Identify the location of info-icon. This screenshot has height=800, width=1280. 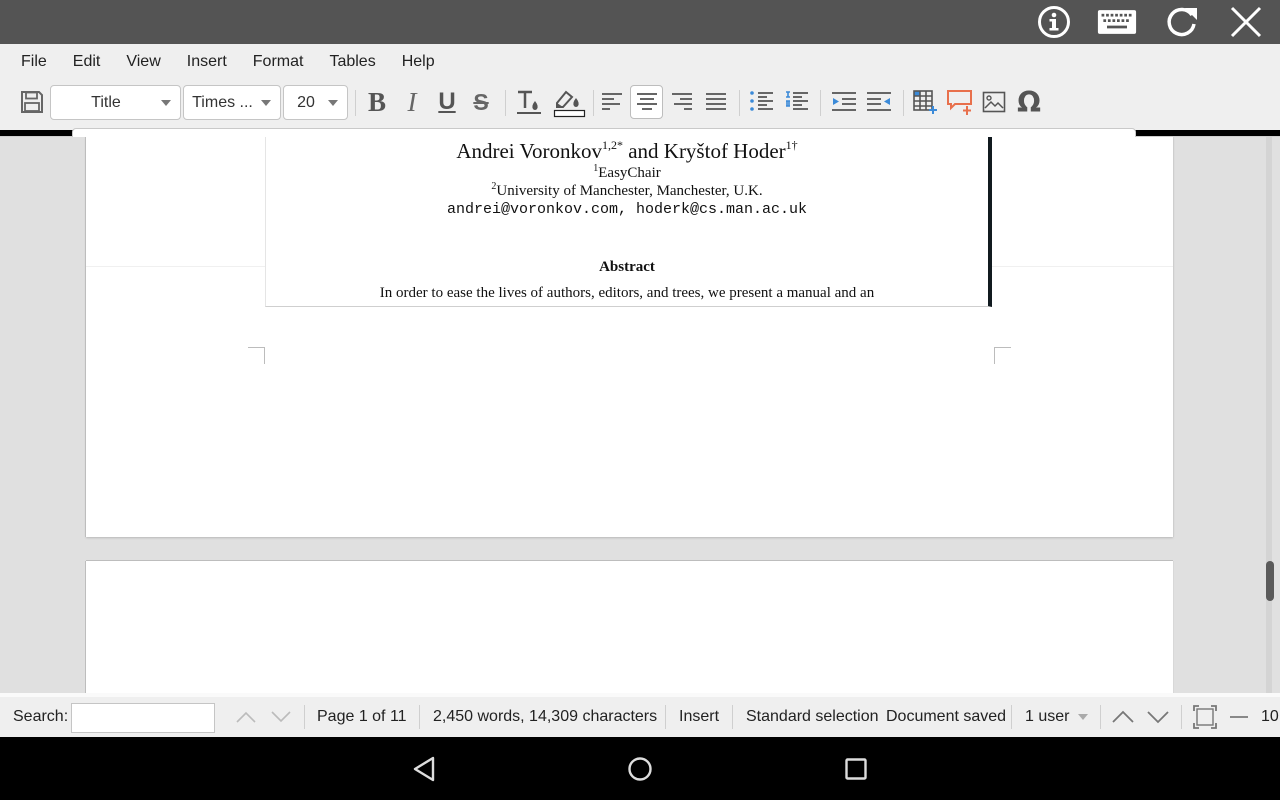
(1054, 22).